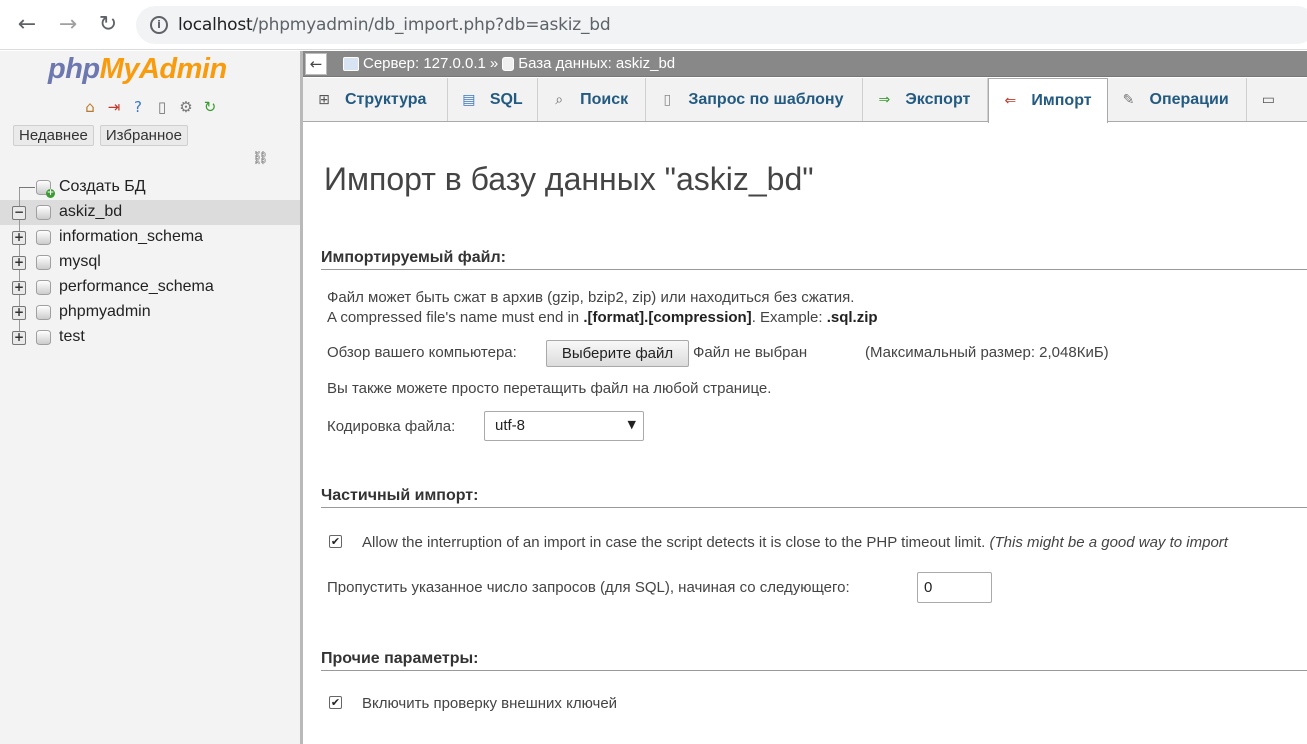  What do you see at coordinates (617, 353) in the screenshot?
I see `choose-file-button: Выберите файл` at bounding box center [617, 353].